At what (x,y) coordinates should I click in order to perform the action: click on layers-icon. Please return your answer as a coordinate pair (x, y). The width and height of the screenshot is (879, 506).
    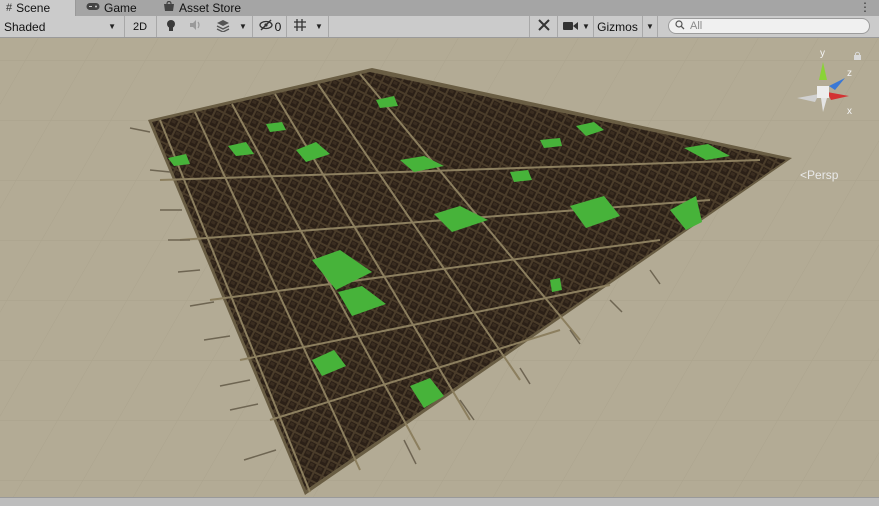
    Looking at the image, I should click on (222, 27).